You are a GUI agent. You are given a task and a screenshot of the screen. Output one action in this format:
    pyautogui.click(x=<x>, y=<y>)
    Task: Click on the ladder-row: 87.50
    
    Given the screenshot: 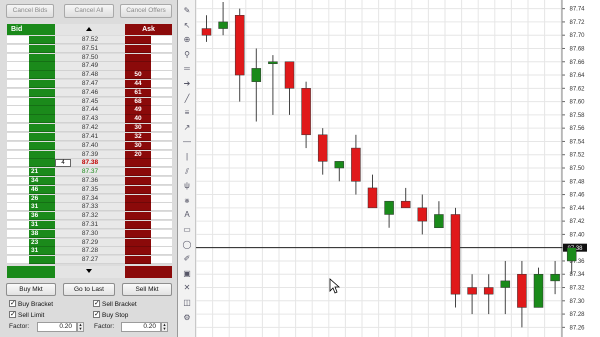 What is the action you would take?
    pyautogui.click(x=89, y=57)
    